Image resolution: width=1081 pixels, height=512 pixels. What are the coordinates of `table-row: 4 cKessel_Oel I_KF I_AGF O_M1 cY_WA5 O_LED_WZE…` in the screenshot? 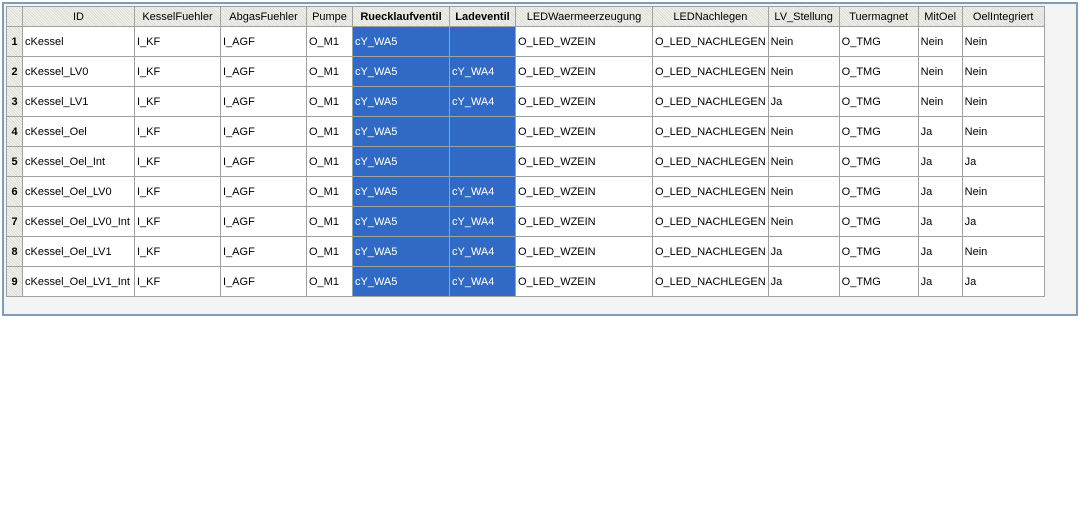 It's located at (525, 131).